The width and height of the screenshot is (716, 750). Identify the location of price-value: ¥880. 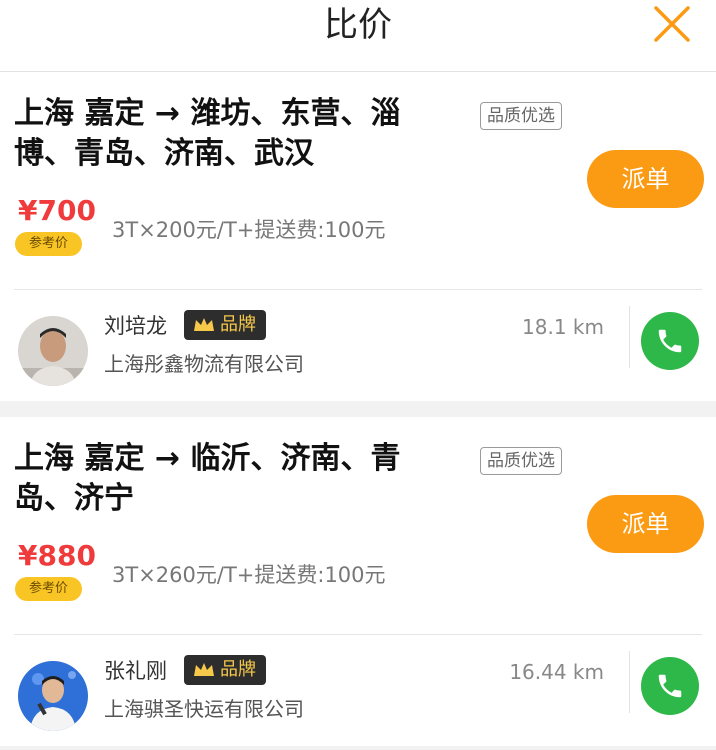
(57, 555).